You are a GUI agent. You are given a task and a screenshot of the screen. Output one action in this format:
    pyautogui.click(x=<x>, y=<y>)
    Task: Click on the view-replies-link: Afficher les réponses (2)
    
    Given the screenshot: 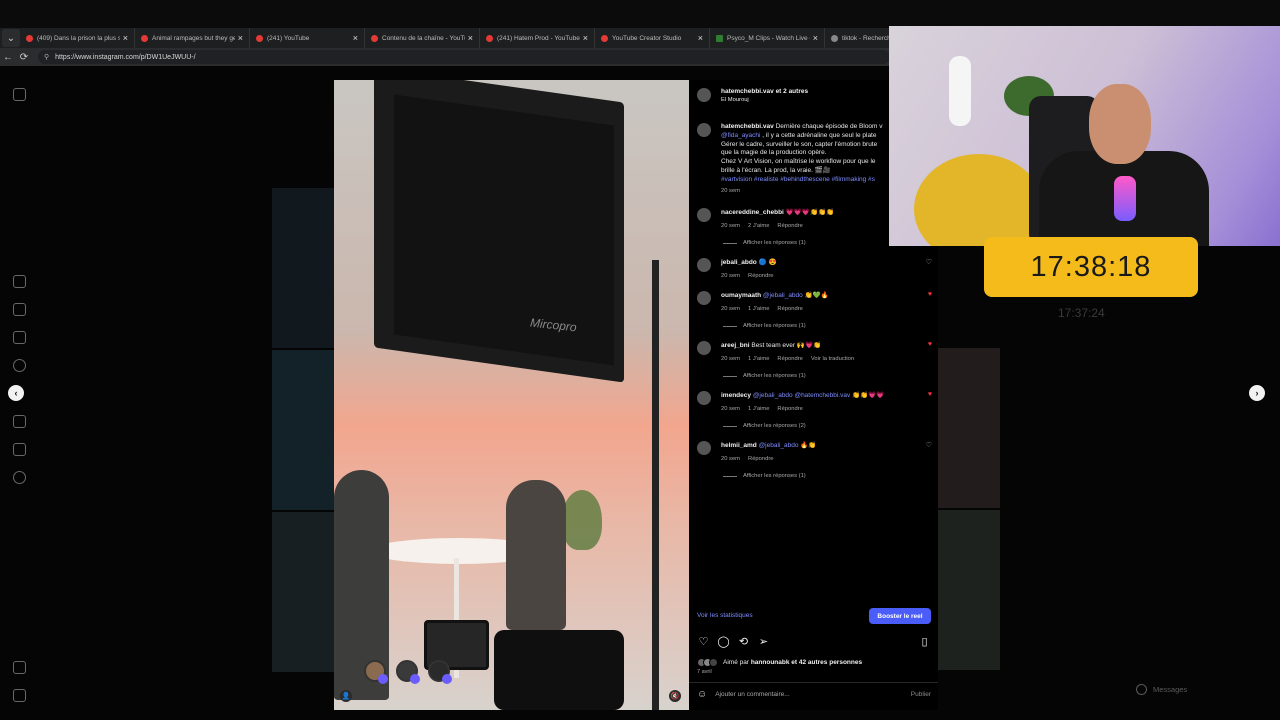 What is the action you would take?
    pyautogui.click(x=764, y=426)
    